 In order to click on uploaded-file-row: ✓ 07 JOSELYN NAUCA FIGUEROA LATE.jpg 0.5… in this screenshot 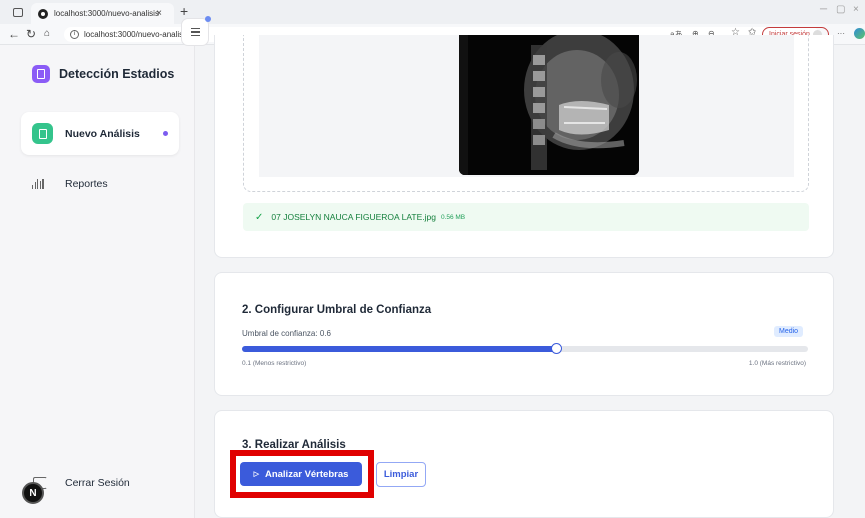, I will do `click(526, 217)`.